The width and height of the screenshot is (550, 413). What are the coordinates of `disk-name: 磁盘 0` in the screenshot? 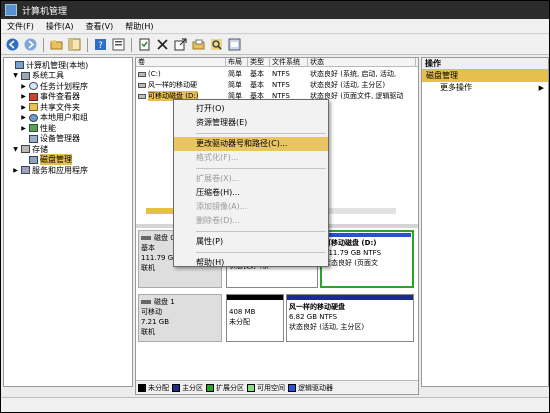 It's located at (164, 238).